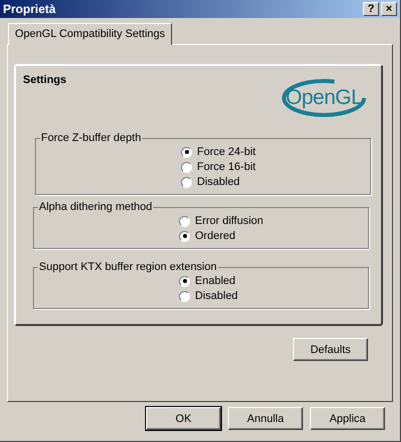 Image resolution: width=401 pixels, height=442 pixels. I want to click on dialog-button: Annulla, so click(265, 418).